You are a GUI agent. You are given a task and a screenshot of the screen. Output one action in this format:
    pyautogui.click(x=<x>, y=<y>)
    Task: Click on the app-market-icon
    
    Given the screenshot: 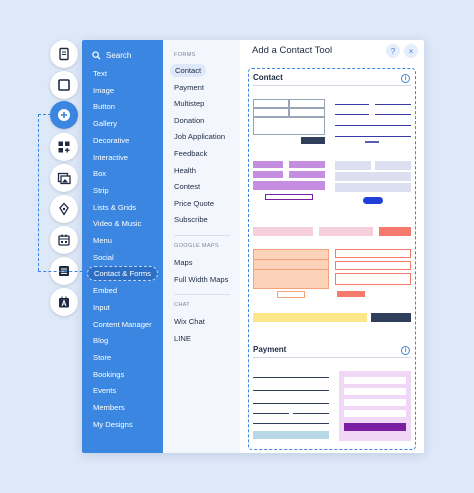 What is the action you would take?
    pyautogui.click(x=64, y=240)
    